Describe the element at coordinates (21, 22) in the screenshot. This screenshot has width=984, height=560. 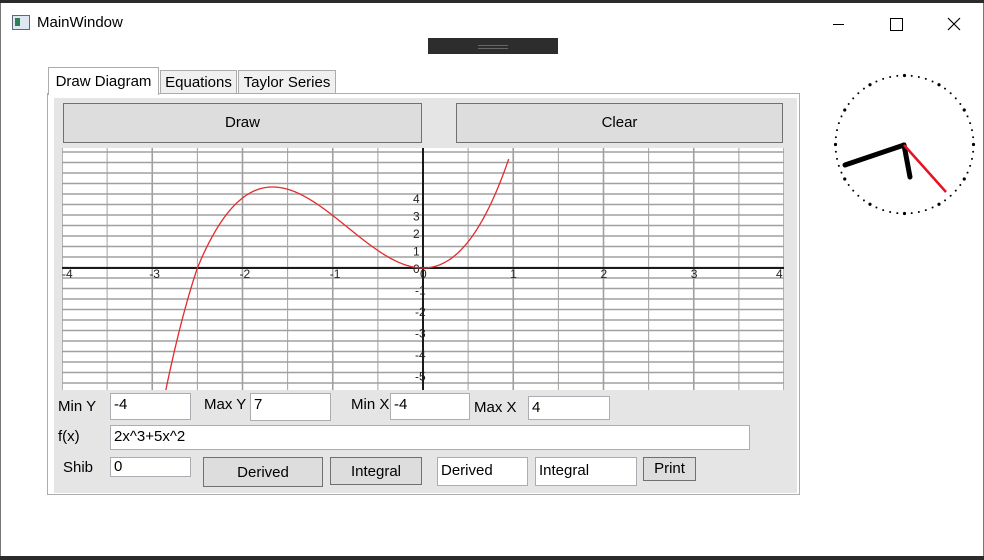
I see `app-window-icon` at that location.